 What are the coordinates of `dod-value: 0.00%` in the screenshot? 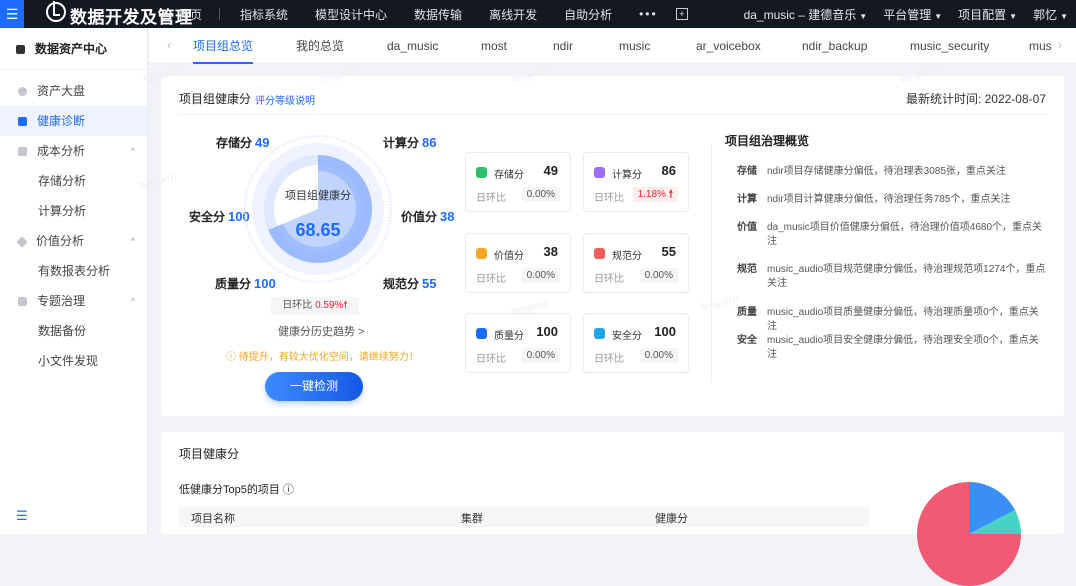 It's located at (658, 275).